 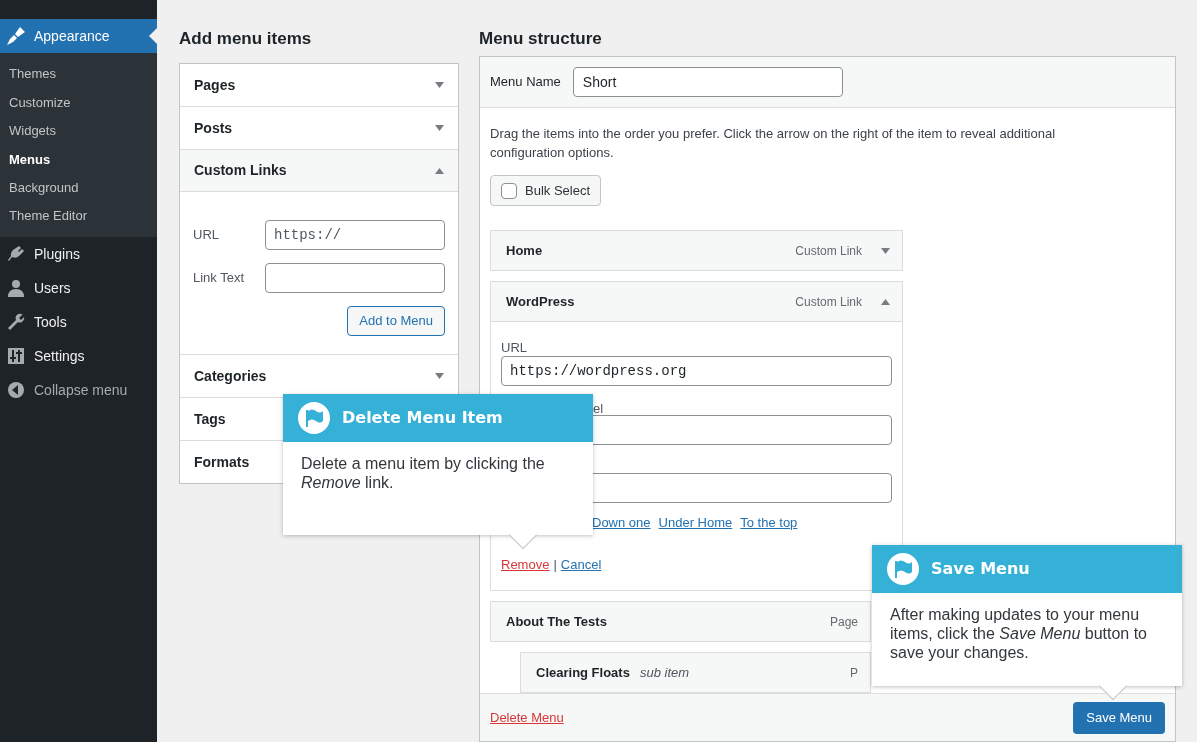 I want to click on url-field: https://wordpress.org, so click(x=696, y=371).